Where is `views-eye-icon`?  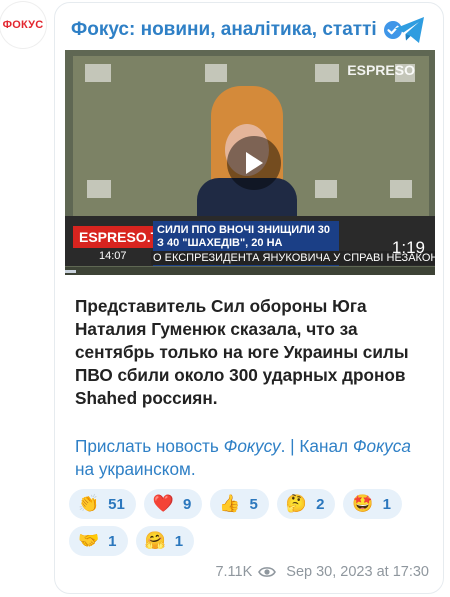 views-eye-icon is located at coordinates (267, 572).